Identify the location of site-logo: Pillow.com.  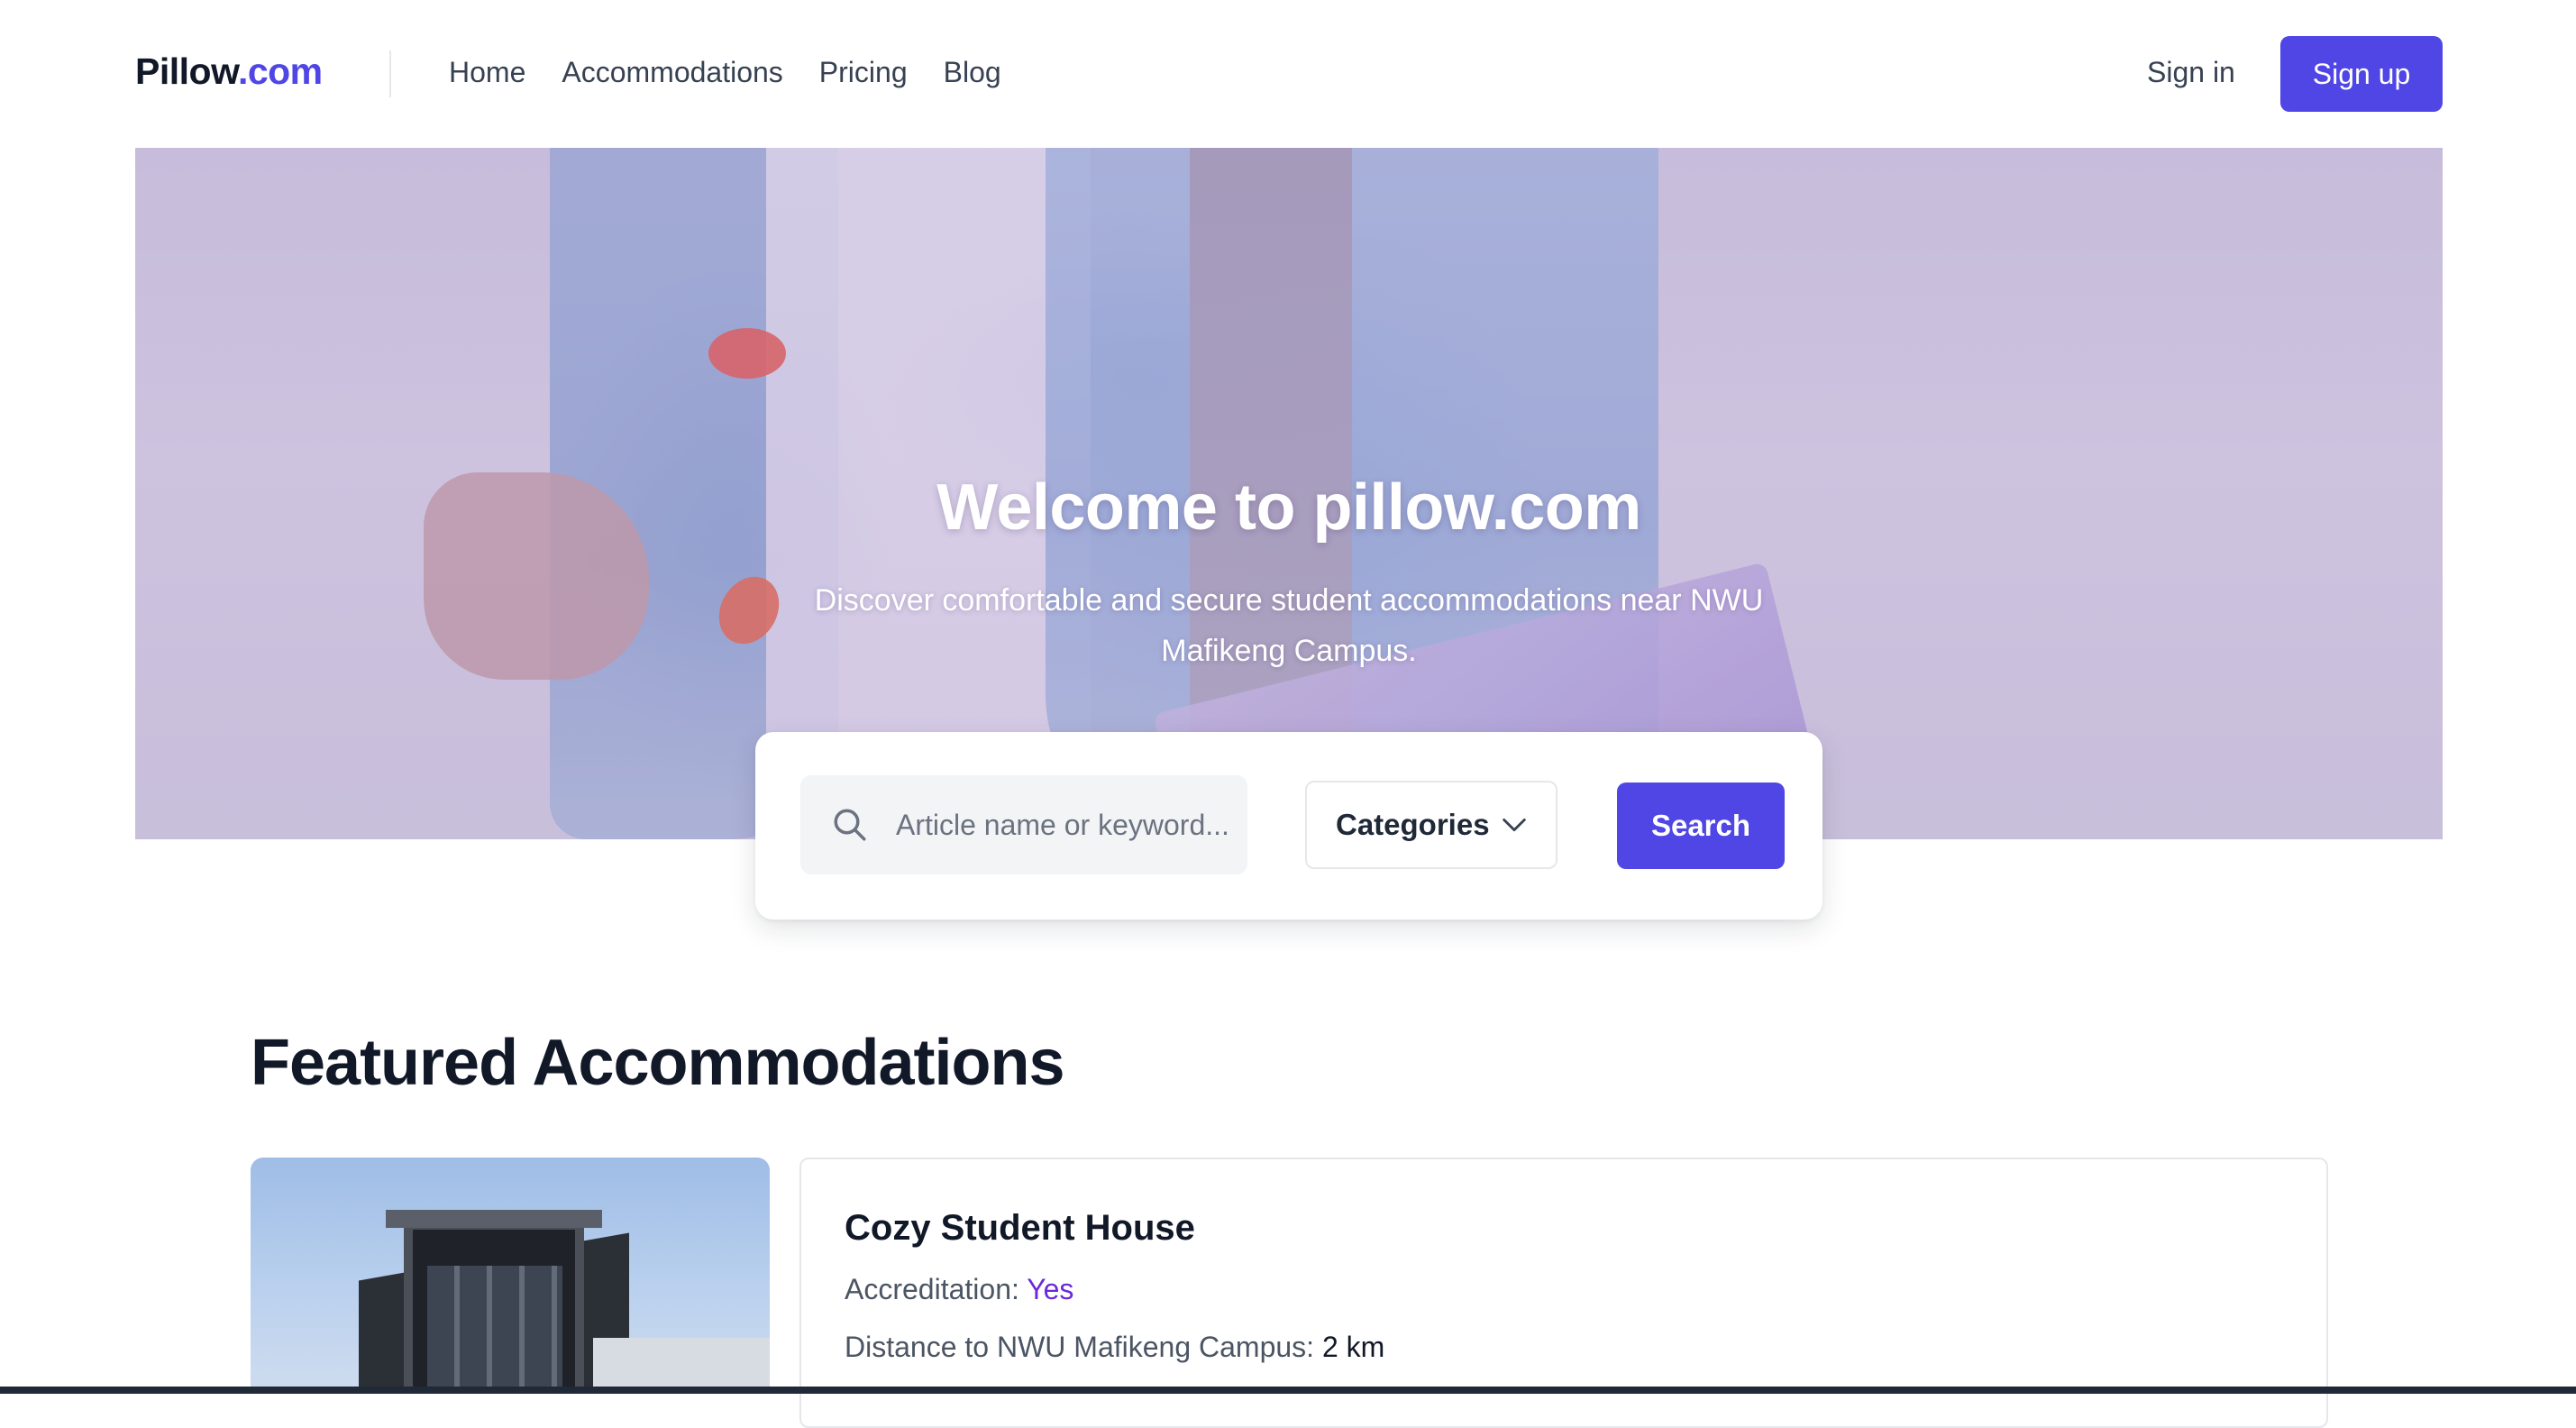
(229, 71).